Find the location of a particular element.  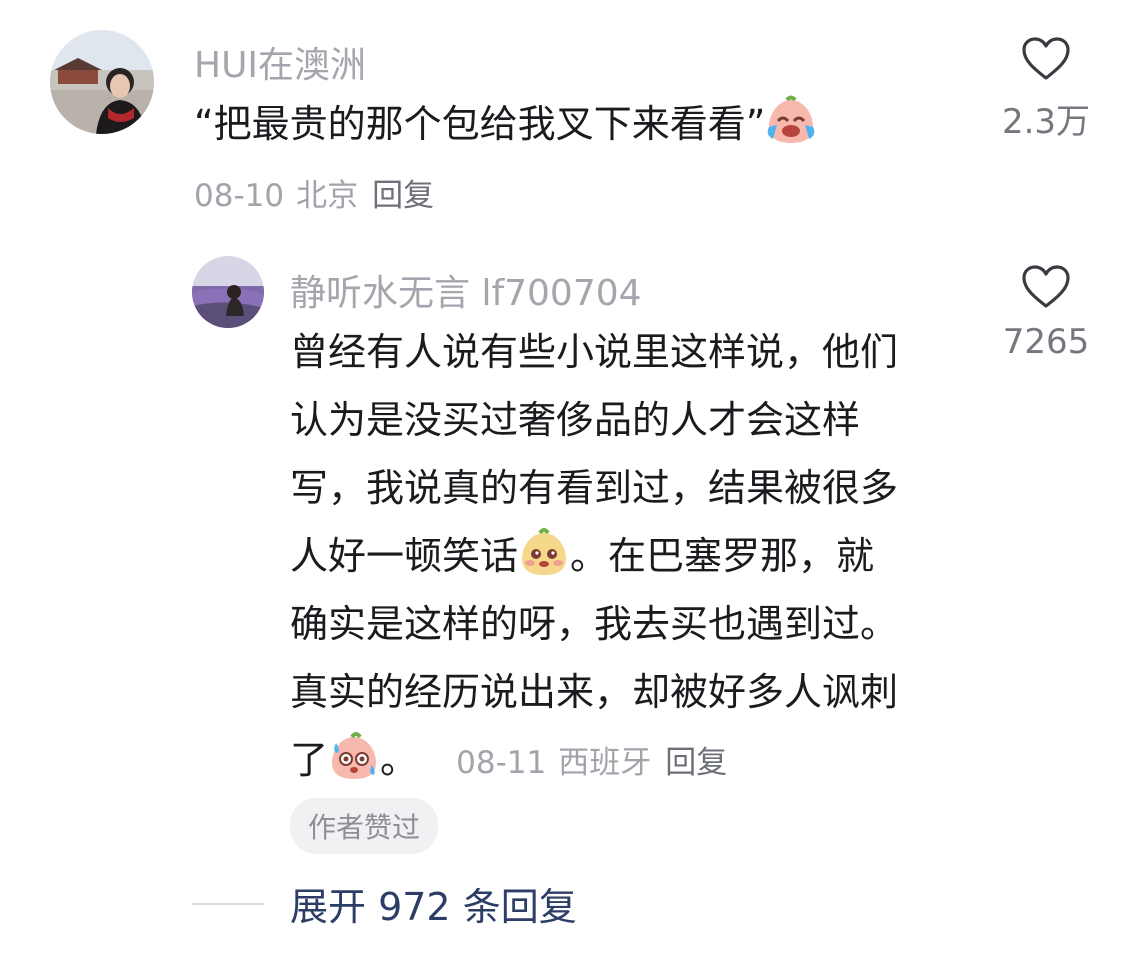

comment-date: 08-10 is located at coordinates (239, 196).